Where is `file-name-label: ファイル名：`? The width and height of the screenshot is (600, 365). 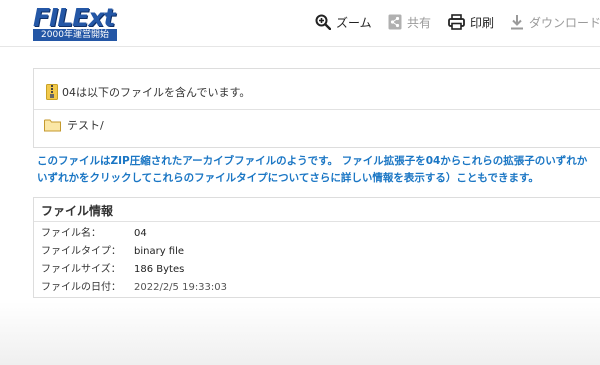 file-name-label: ファイル名： is located at coordinates (71, 233).